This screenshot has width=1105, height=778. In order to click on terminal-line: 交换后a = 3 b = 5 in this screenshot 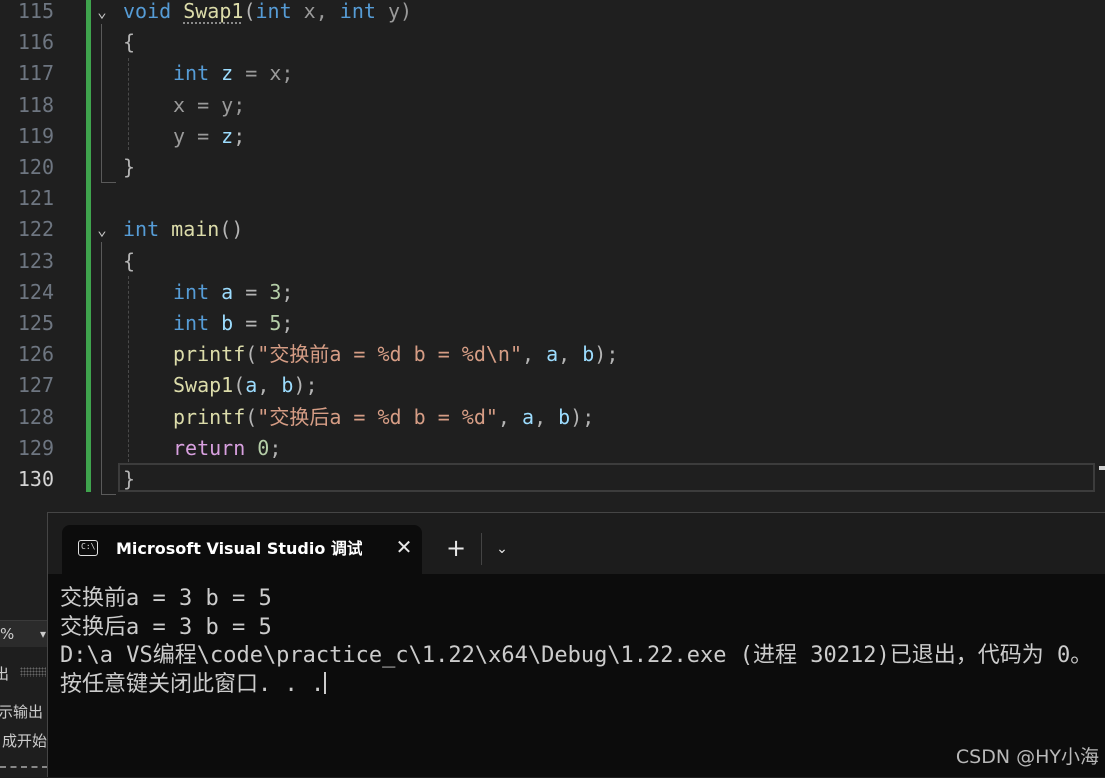, I will do `click(166, 627)`.